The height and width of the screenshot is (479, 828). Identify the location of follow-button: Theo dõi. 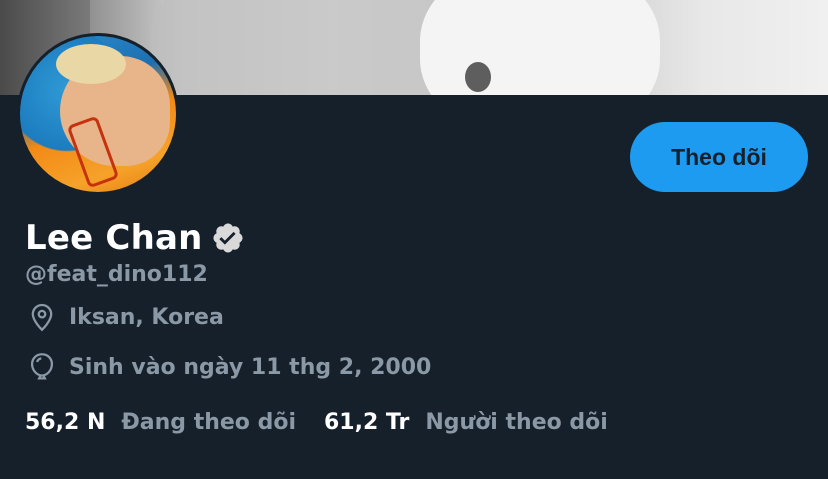
(719, 157).